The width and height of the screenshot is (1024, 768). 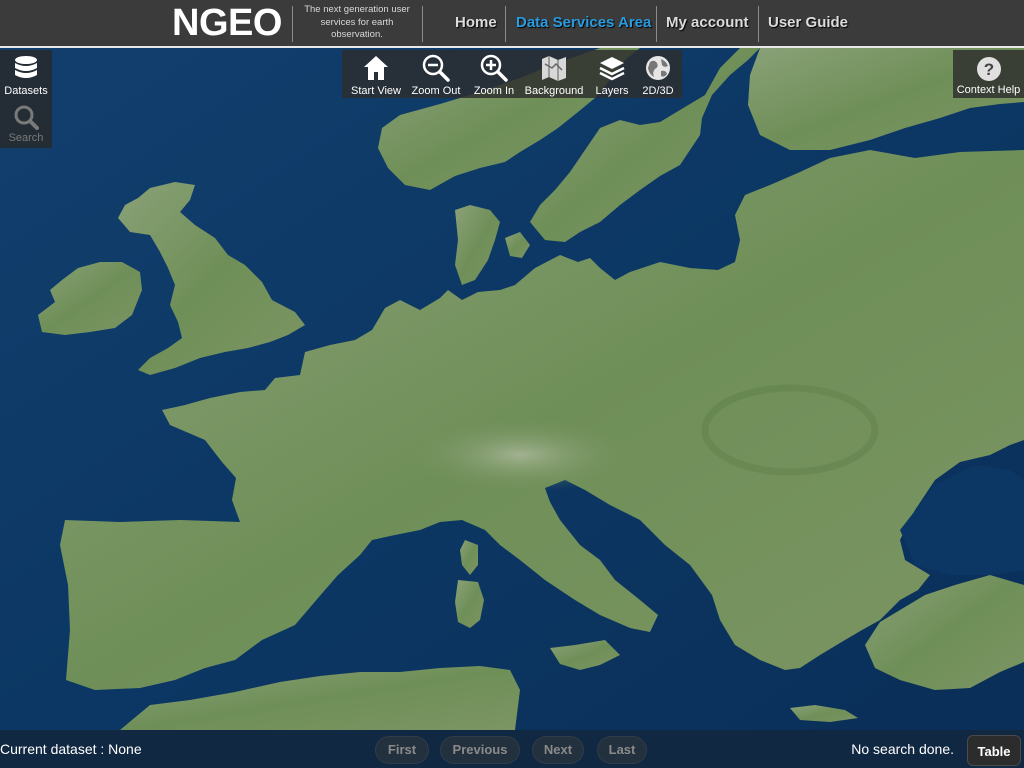 What do you see at coordinates (494, 68) in the screenshot?
I see `zoom-in-icon` at bounding box center [494, 68].